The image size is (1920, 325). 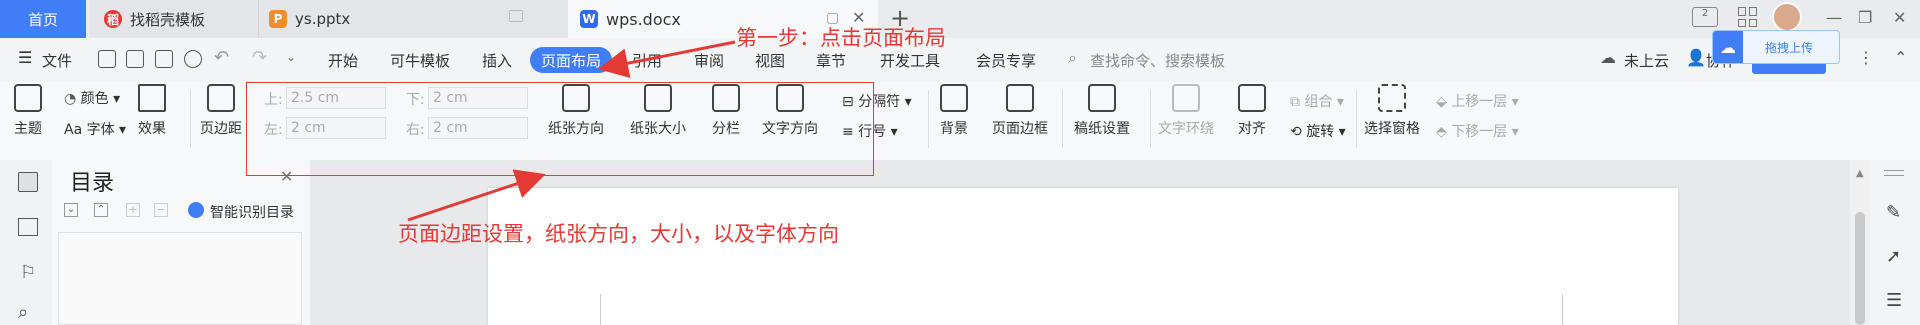 I want to click on arrow-to-layout, so click(x=667, y=59).